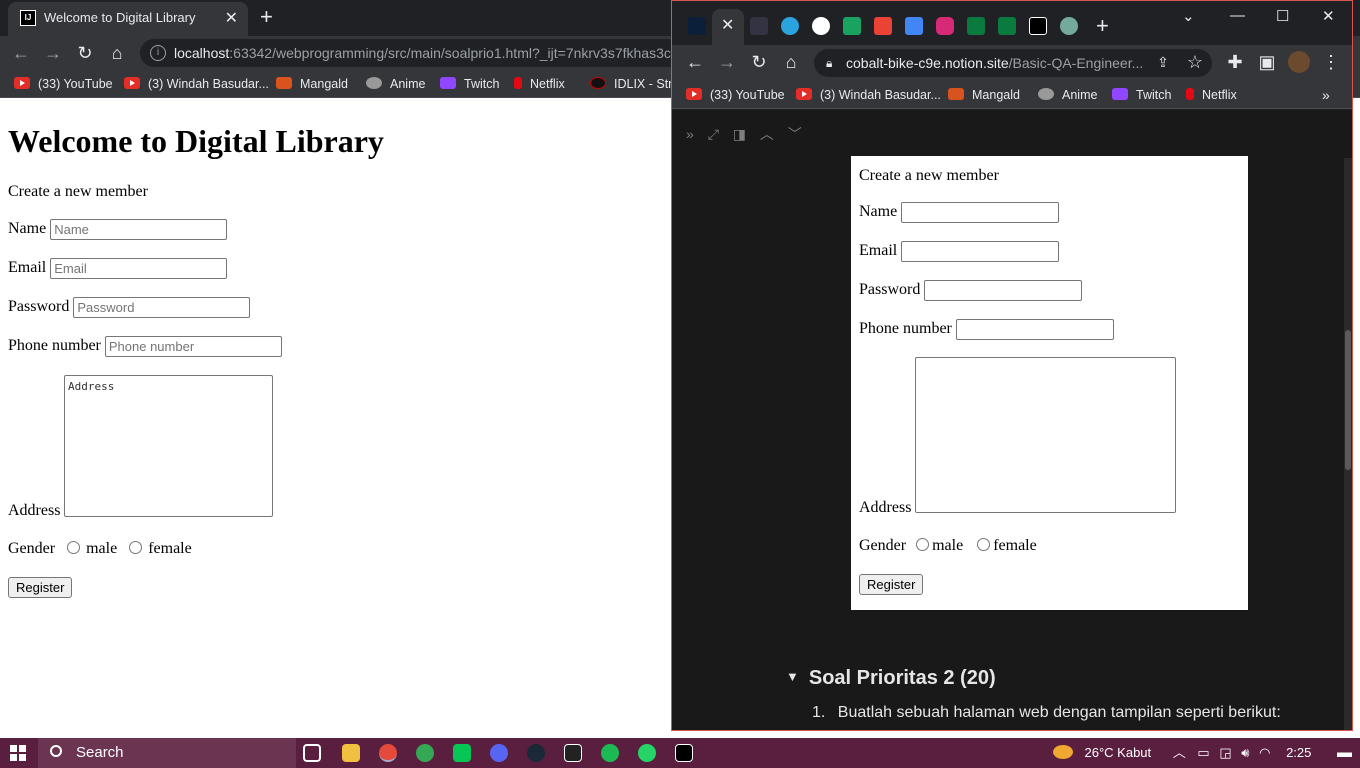 The height and width of the screenshot is (768, 1360). Describe the element at coordinates (158, 53) in the screenshot. I see `site-info-icon: i` at that location.